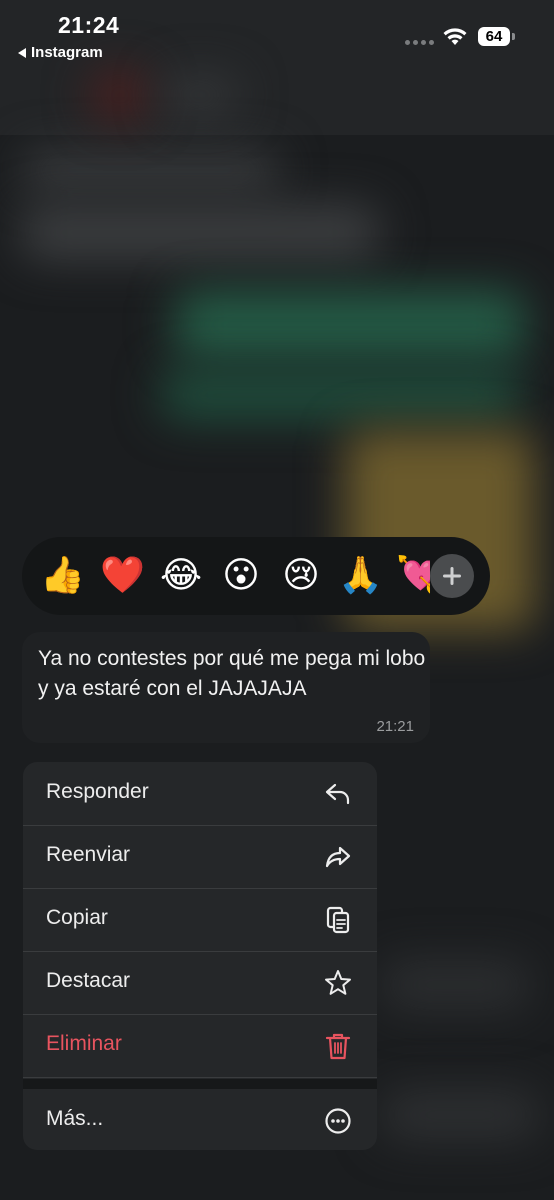 This screenshot has width=554, height=1200. What do you see at coordinates (181, 575) in the screenshot?
I see `reaction-laughing: 😂` at bounding box center [181, 575].